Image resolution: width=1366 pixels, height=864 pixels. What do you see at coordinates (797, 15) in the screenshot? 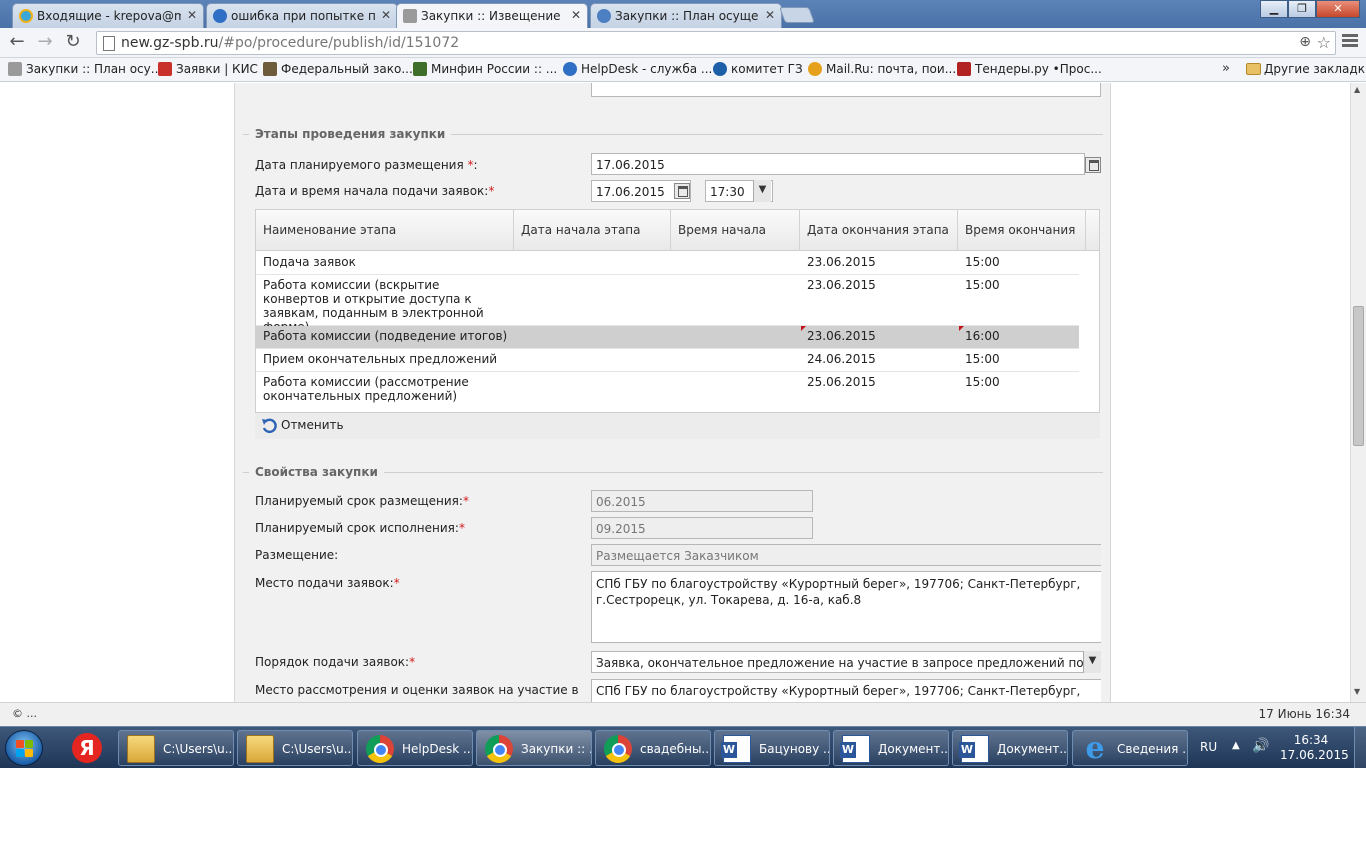
I see `new-tab-button` at bounding box center [797, 15].